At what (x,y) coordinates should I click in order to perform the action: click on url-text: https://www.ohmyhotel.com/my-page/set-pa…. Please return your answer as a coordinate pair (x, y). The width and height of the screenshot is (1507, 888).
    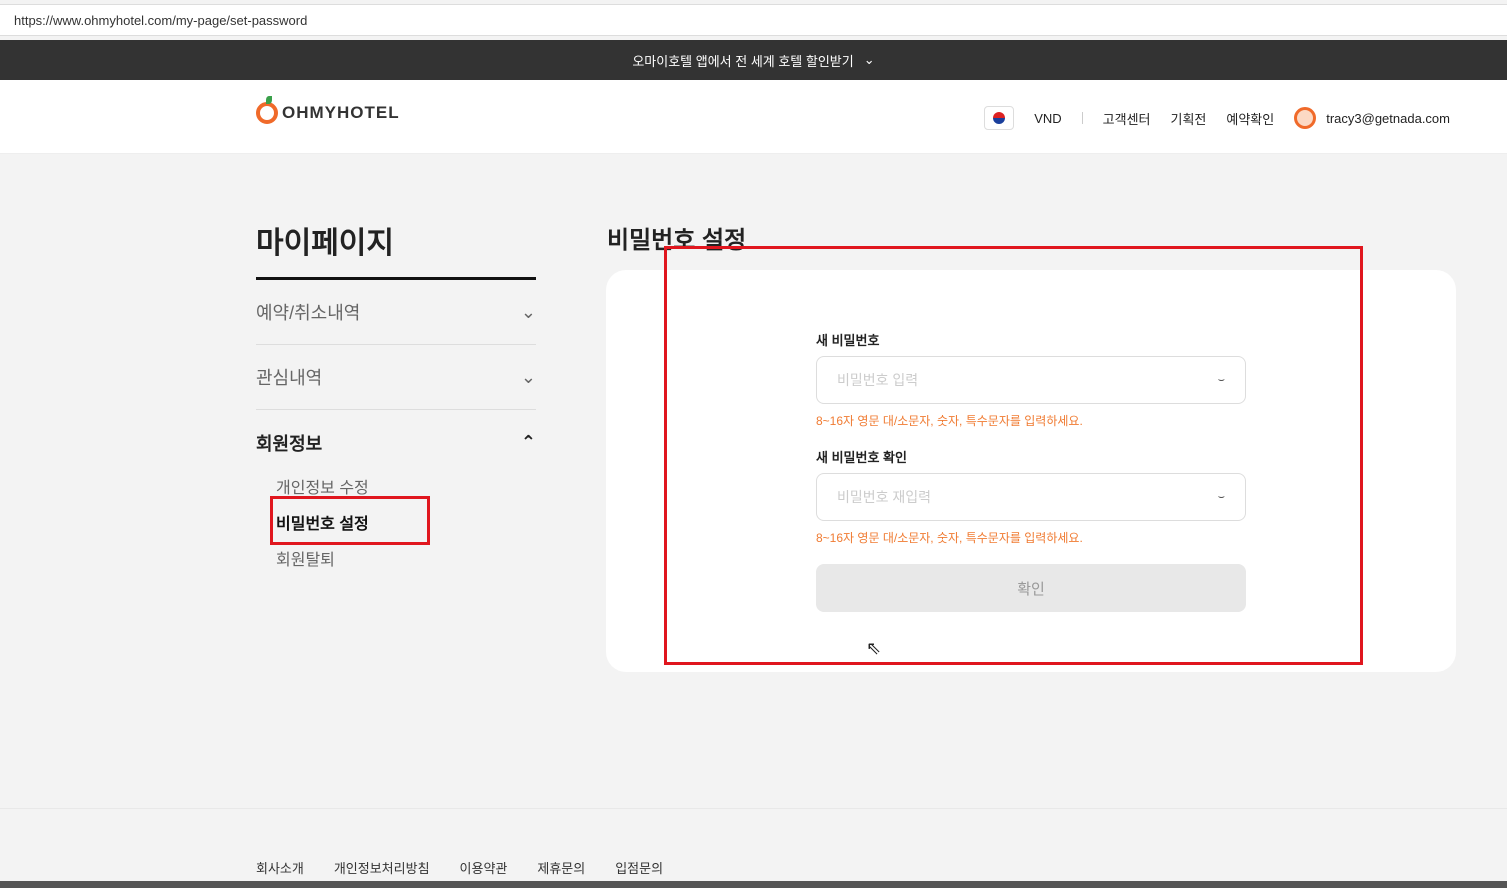
    Looking at the image, I should click on (161, 20).